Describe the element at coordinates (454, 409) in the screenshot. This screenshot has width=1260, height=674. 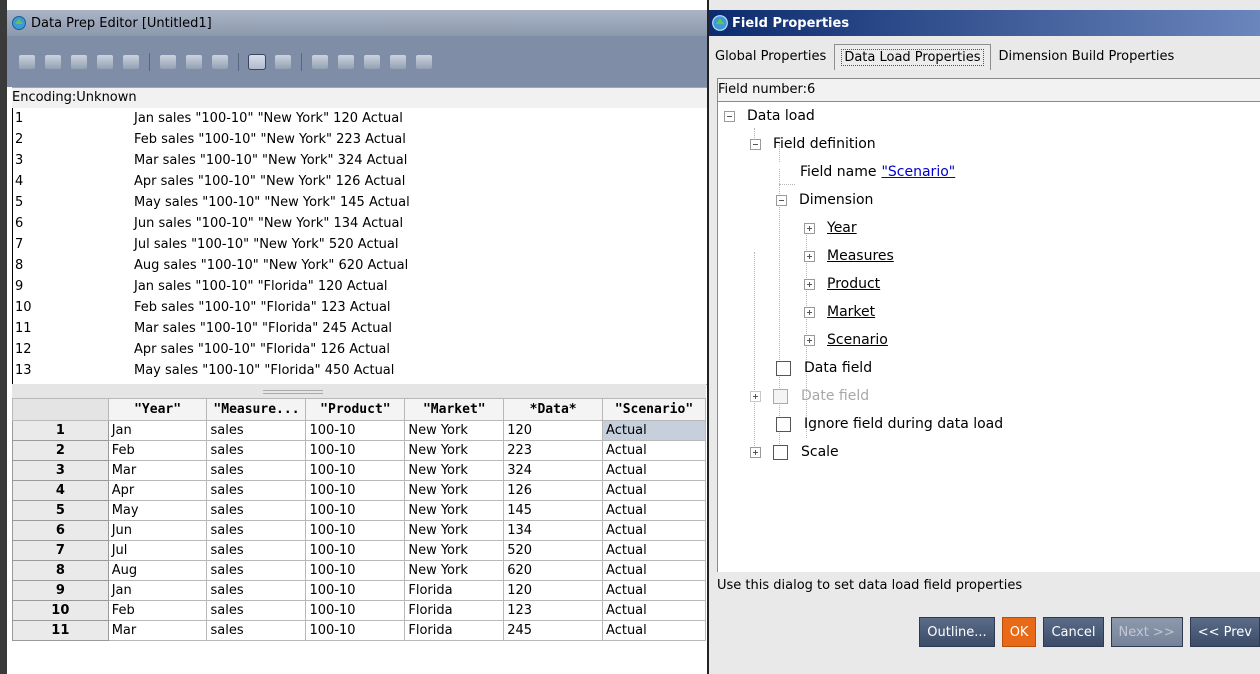
I see `column-header: "Market"` at that location.